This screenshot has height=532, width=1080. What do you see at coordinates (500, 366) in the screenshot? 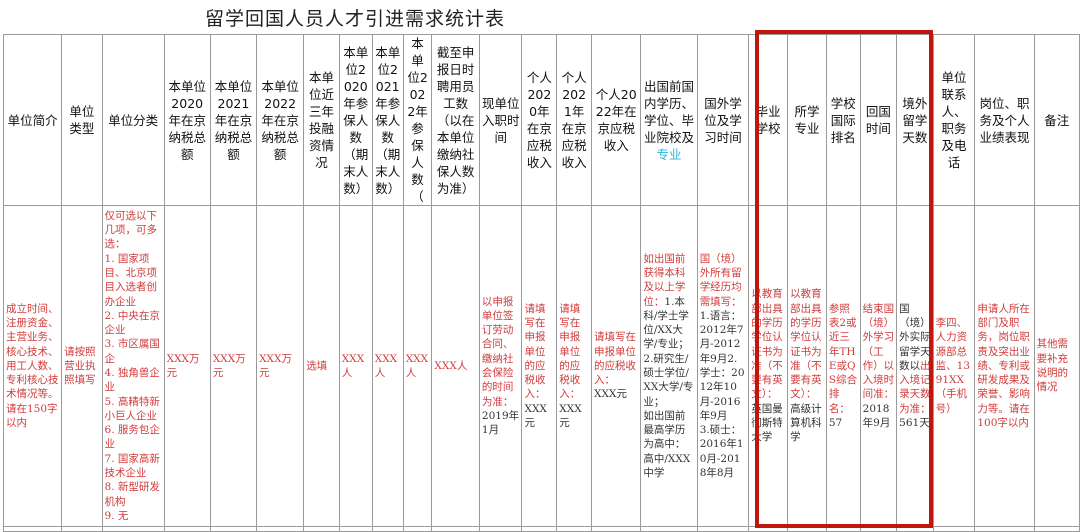
I see `data-cell: 以申报单位签订劳动合同、缴纳社会保险的时间为准：2019年1月` at bounding box center [500, 366].